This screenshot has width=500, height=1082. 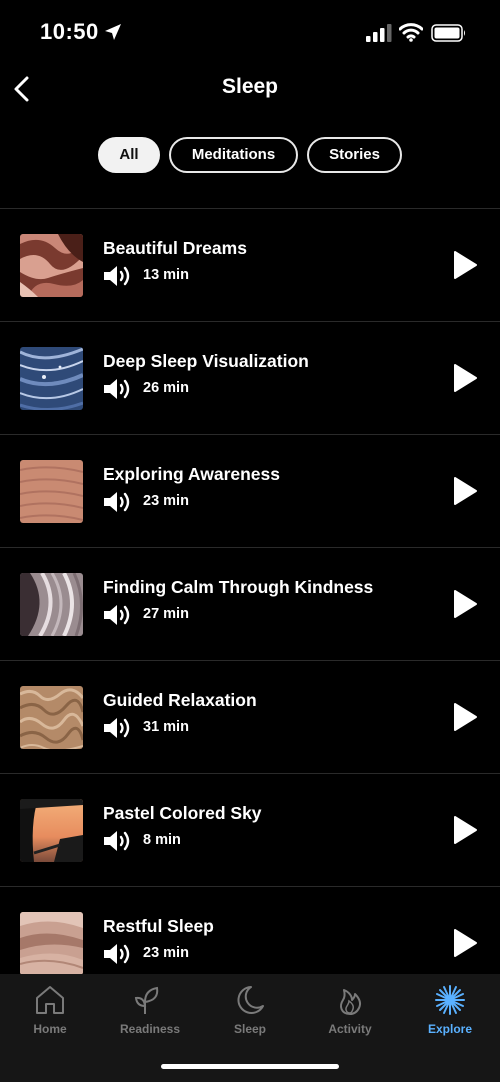 What do you see at coordinates (250, 1066) in the screenshot?
I see `home-indicator` at bounding box center [250, 1066].